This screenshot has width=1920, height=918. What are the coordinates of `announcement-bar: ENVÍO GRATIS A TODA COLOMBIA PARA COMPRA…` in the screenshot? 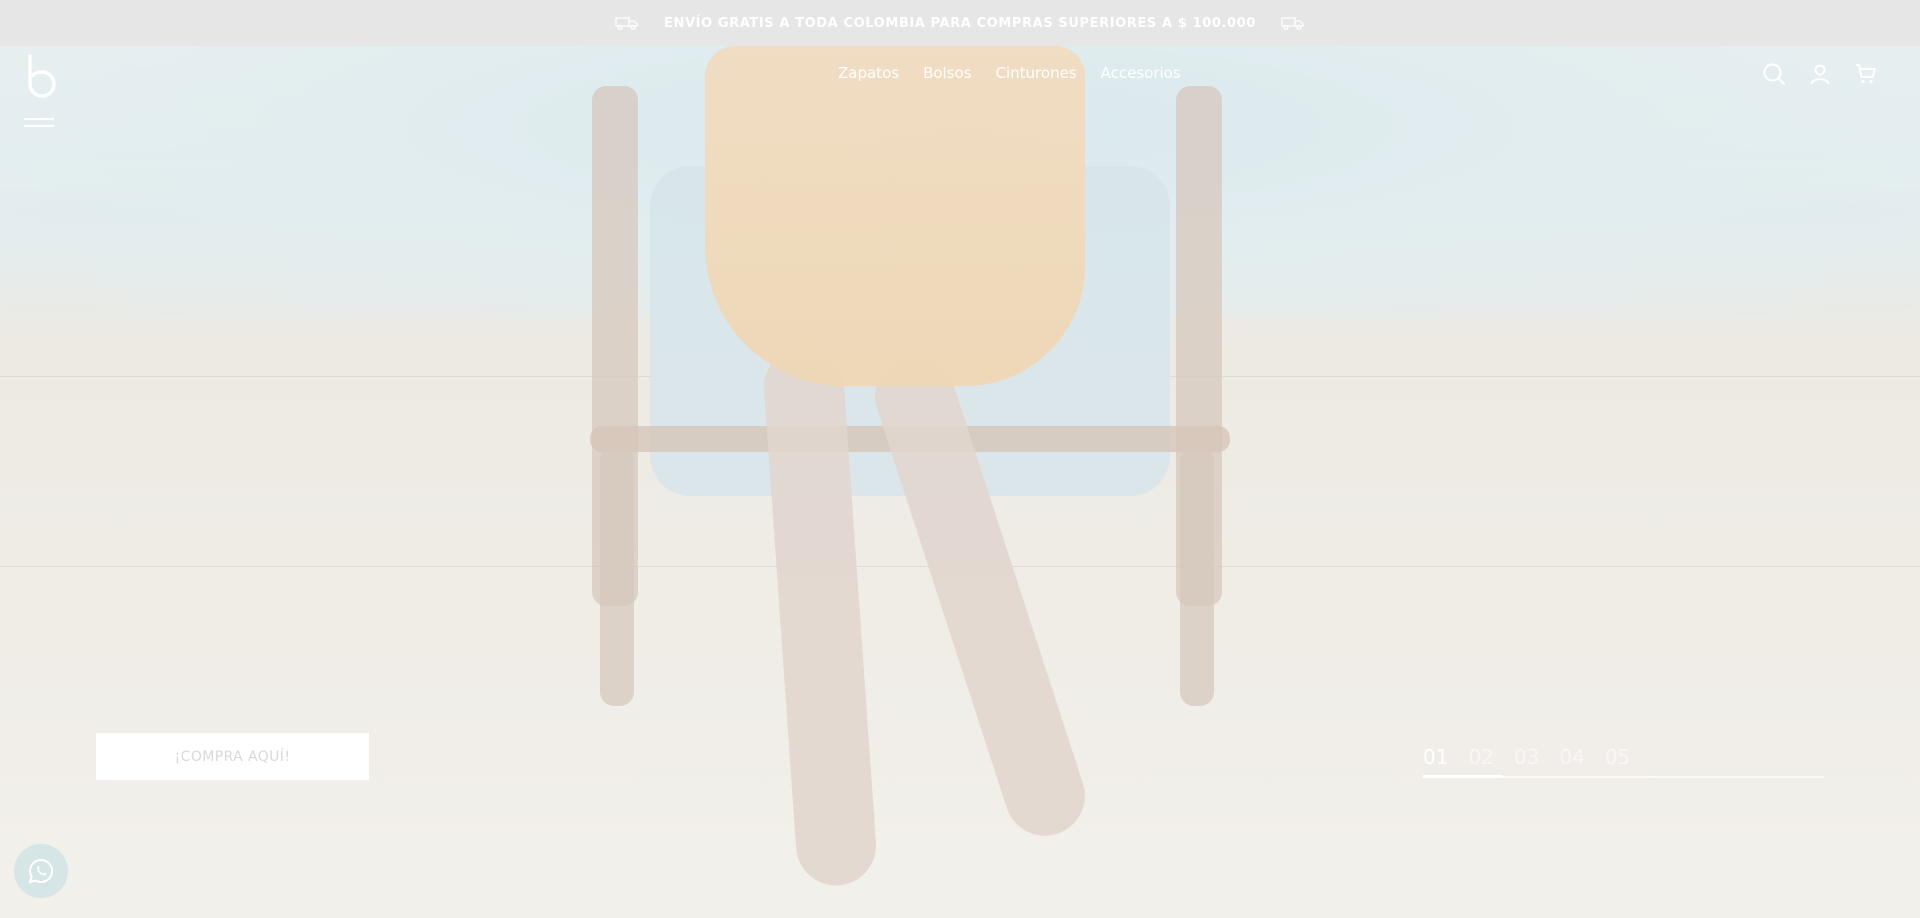 It's located at (960, 23).